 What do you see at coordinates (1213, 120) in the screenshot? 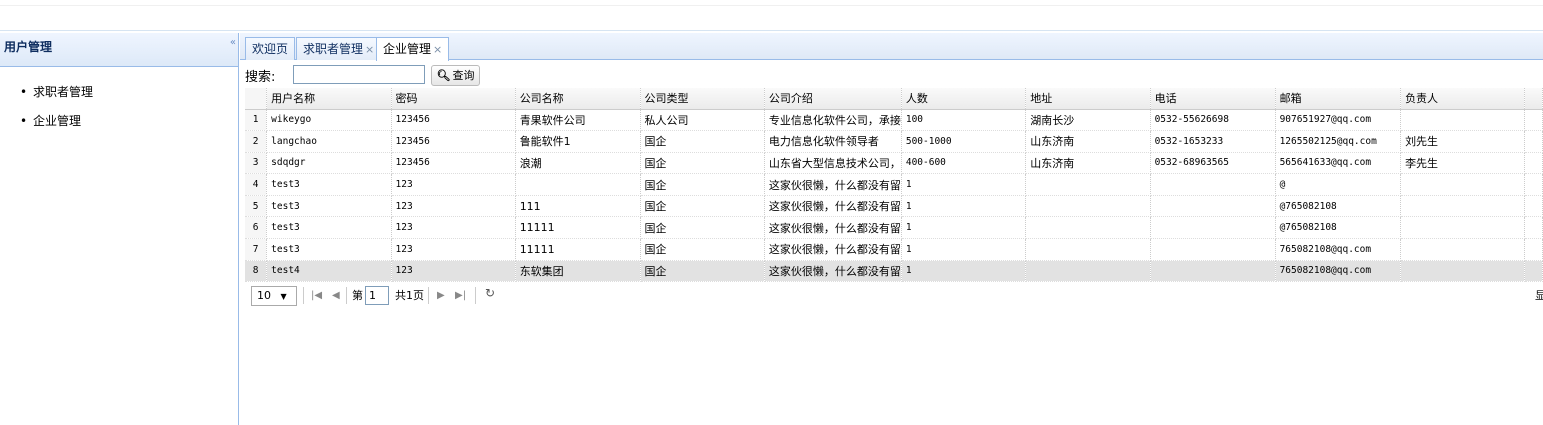
I see `table-cell: 0532-55626698` at bounding box center [1213, 120].